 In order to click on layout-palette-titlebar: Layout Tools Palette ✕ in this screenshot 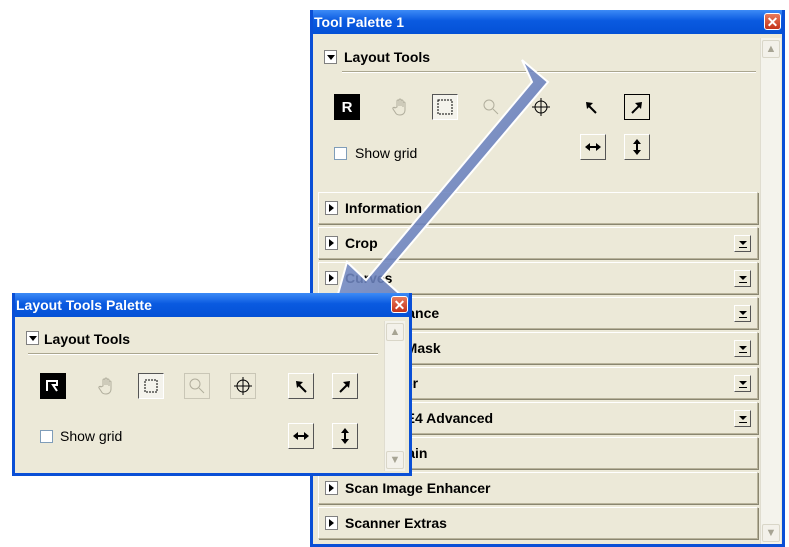, I will do `click(212, 305)`.